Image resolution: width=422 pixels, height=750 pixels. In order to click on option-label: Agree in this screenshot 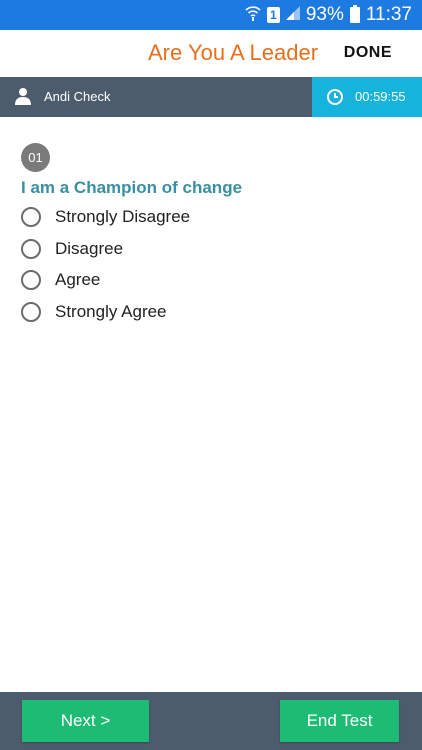, I will do `click(78, 279)`.